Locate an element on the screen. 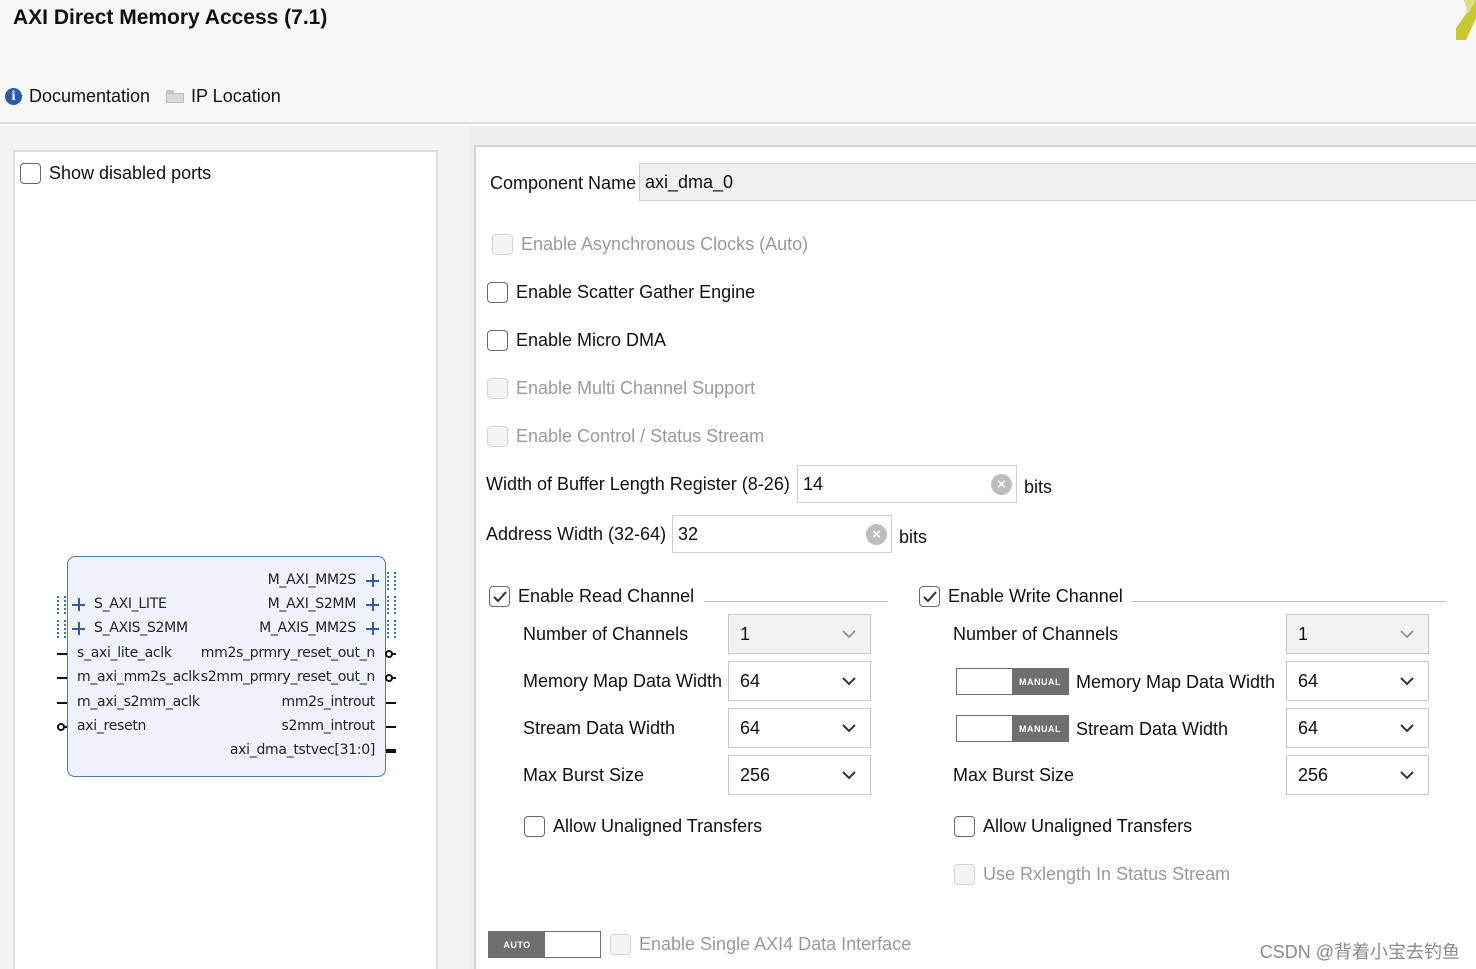  buffer-length-field: 14 × is located at coordinates (907, 484).